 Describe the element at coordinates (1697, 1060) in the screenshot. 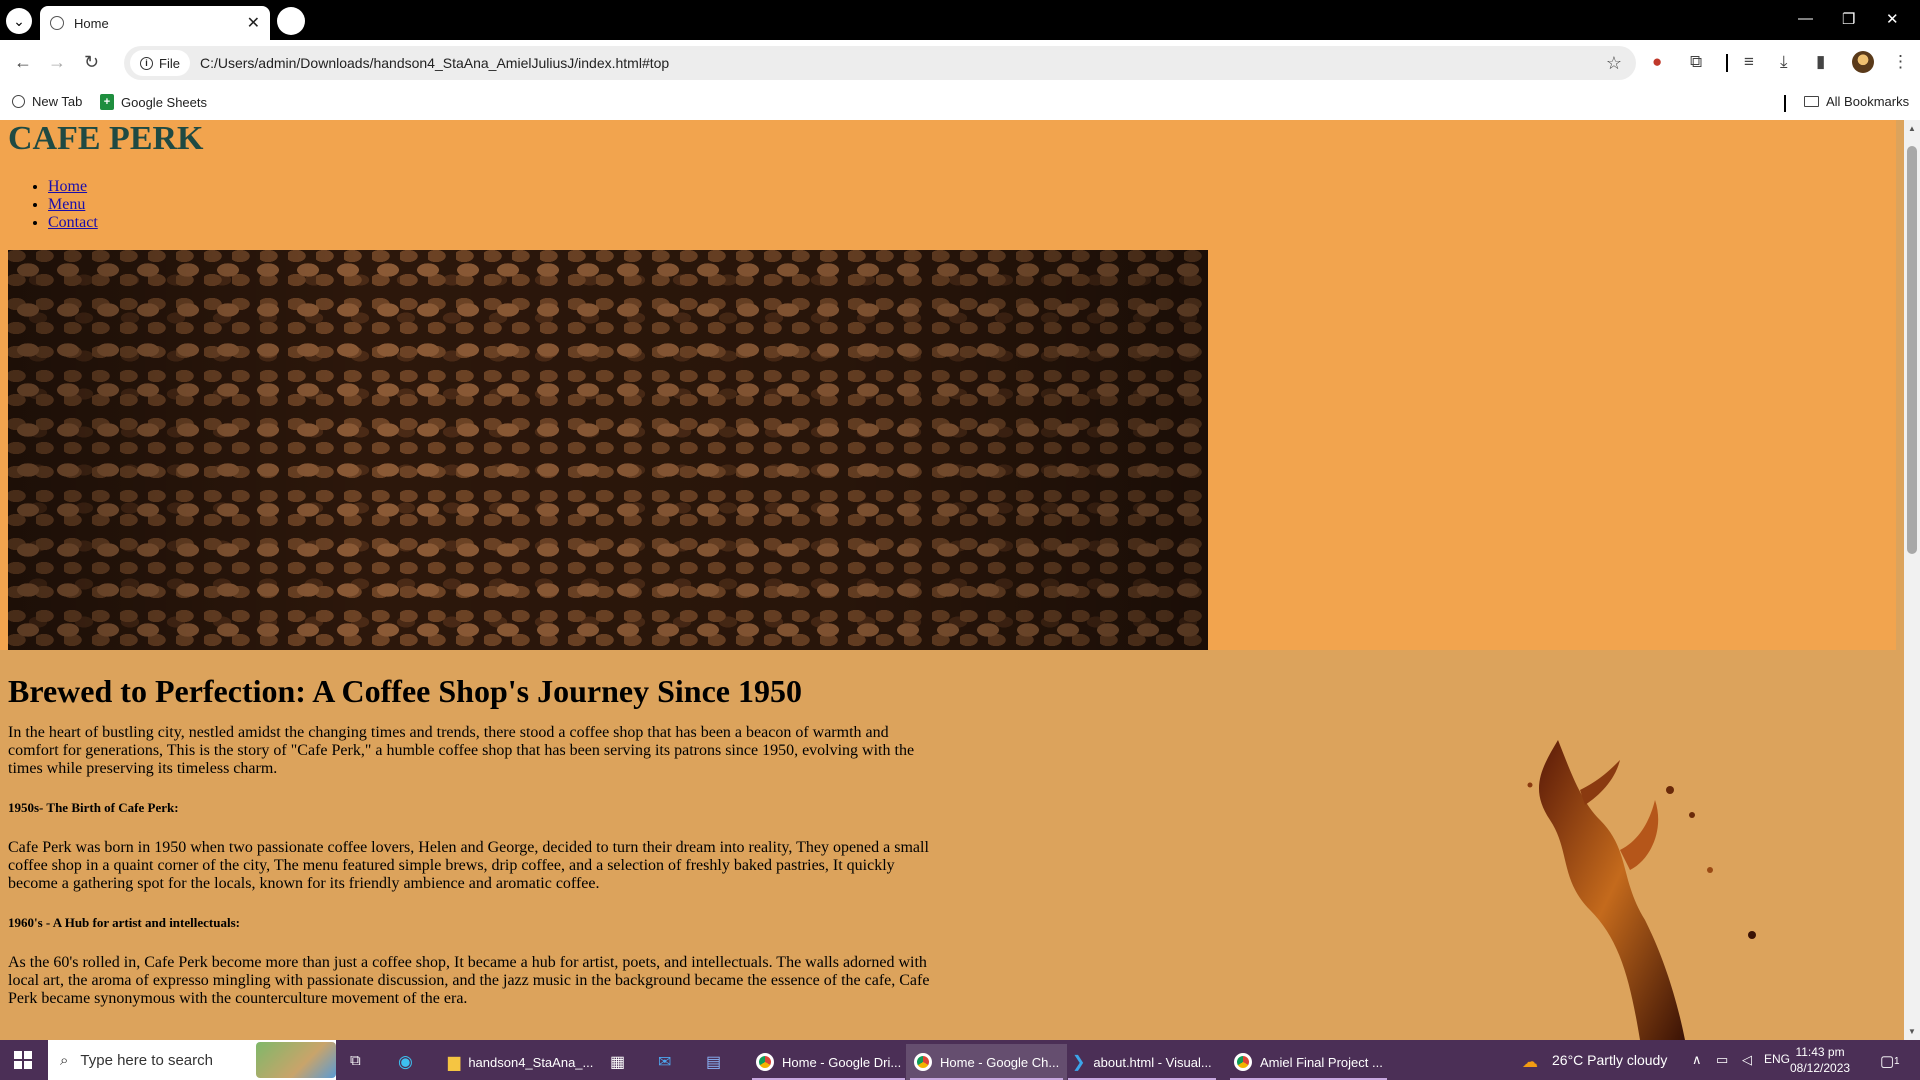

I see `tray-chevron-icon: ∧` at that location.